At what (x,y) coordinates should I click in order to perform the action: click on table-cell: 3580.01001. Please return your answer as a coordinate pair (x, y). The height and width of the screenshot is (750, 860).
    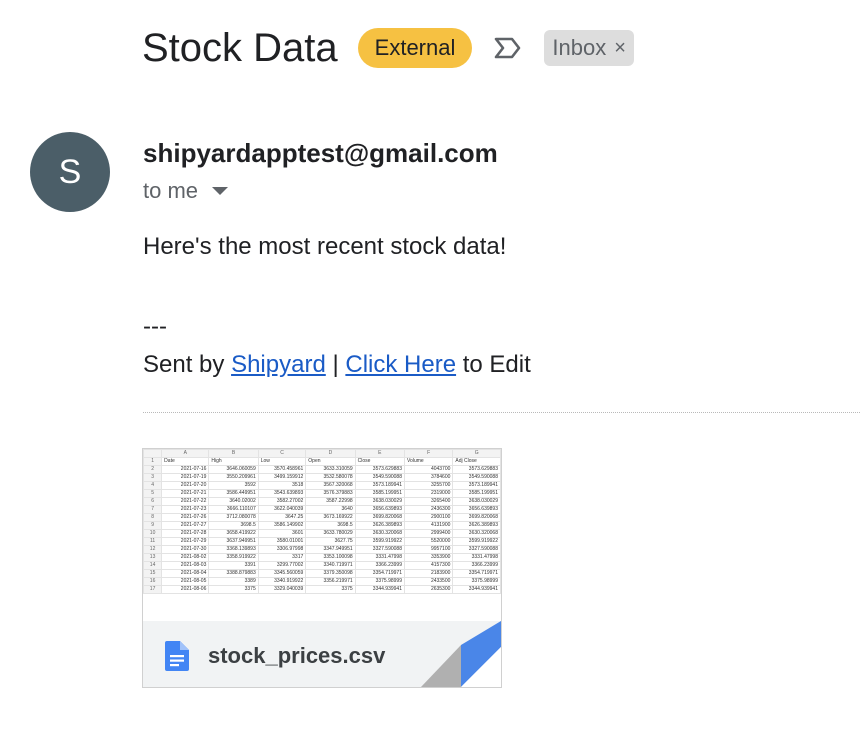
    Looking at the image, I should click on (282, 541).